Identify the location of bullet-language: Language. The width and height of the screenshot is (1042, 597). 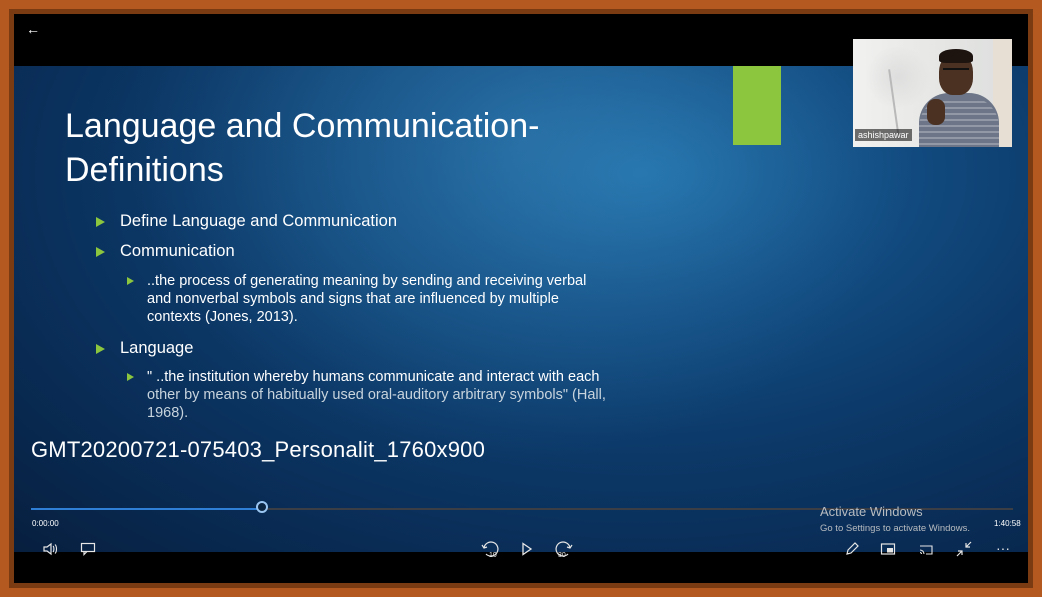
(157, 348).